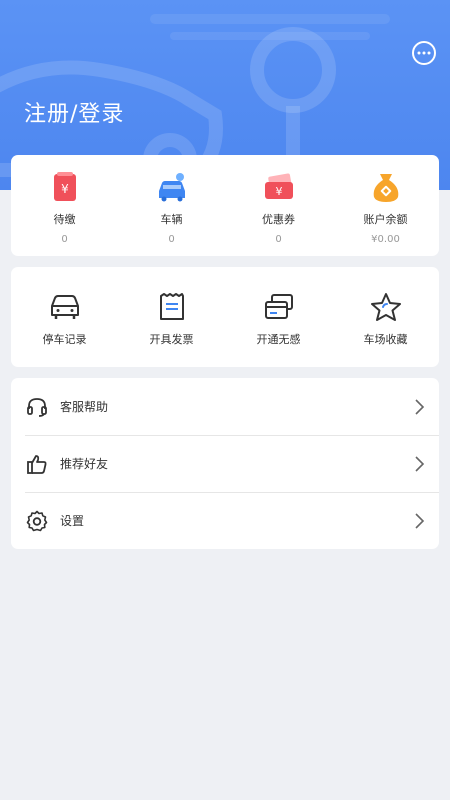 This screenshot has height=800, width=450. Describe the element at coordinates (424, 53) in the screenshot. I see `chat-bubble-icon` at that location.